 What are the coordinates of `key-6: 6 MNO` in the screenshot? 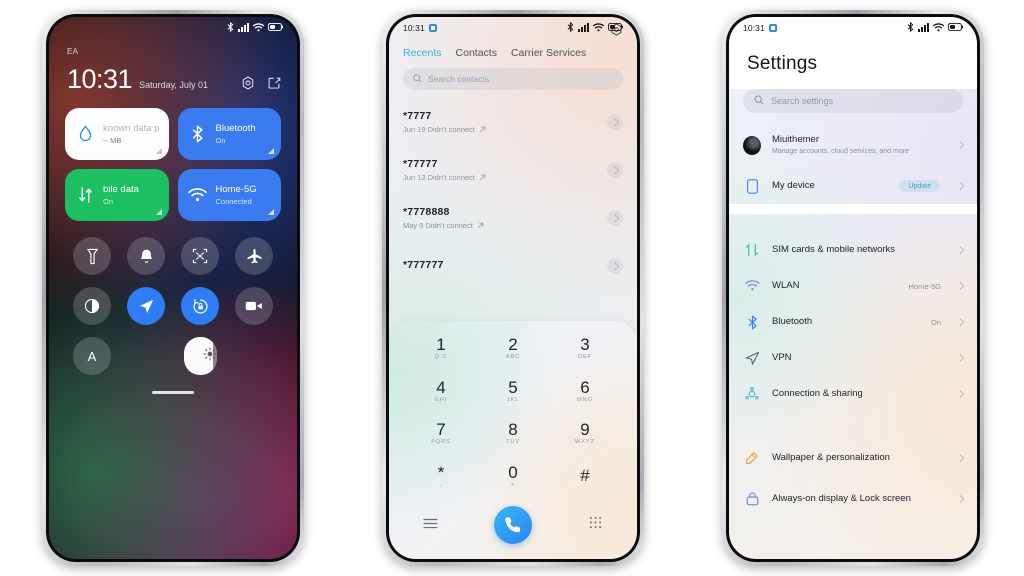 It's located at (585, 391).